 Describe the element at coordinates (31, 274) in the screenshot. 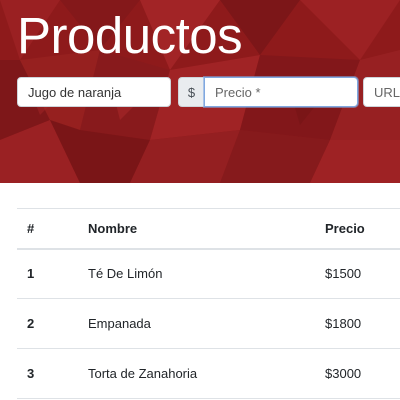

I see `row-number: 1` at that location.